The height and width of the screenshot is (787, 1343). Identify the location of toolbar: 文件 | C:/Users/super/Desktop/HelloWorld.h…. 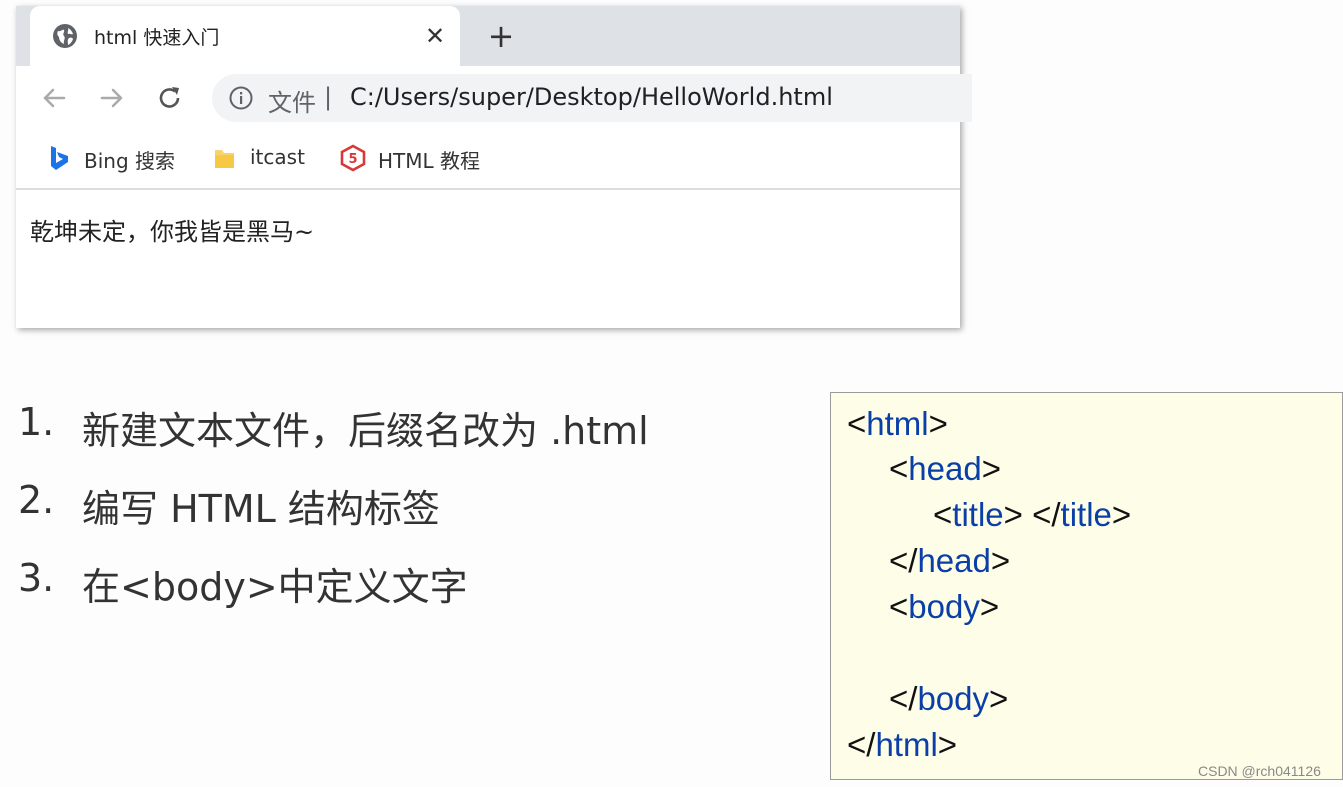
(494, 98).